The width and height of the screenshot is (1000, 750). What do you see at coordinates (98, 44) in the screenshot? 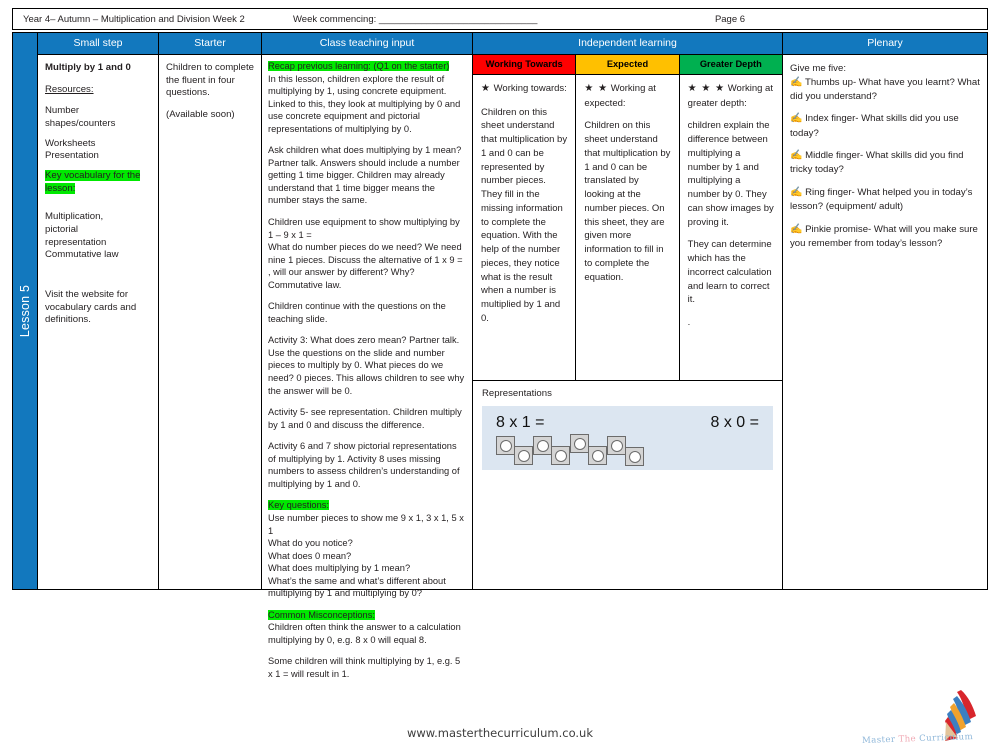
I see `header-small-step: Small step` at bounding box center [98, 44].